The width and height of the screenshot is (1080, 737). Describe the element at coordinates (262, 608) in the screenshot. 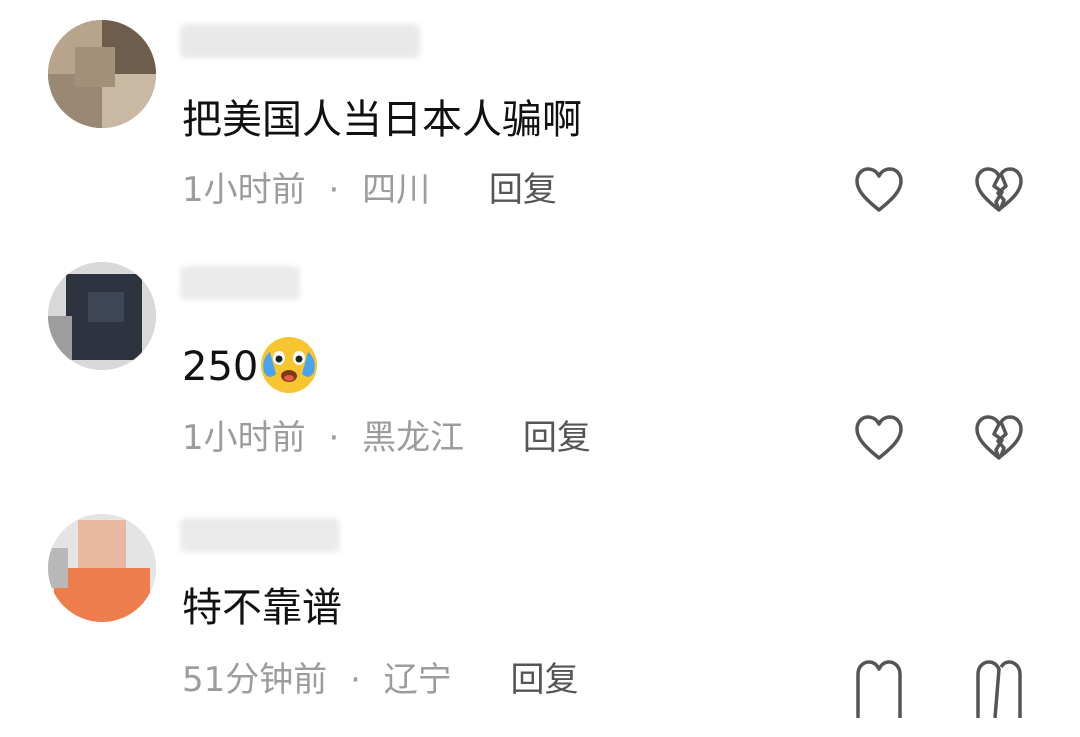

I see `comment-text: 特不靠谱` at that location.